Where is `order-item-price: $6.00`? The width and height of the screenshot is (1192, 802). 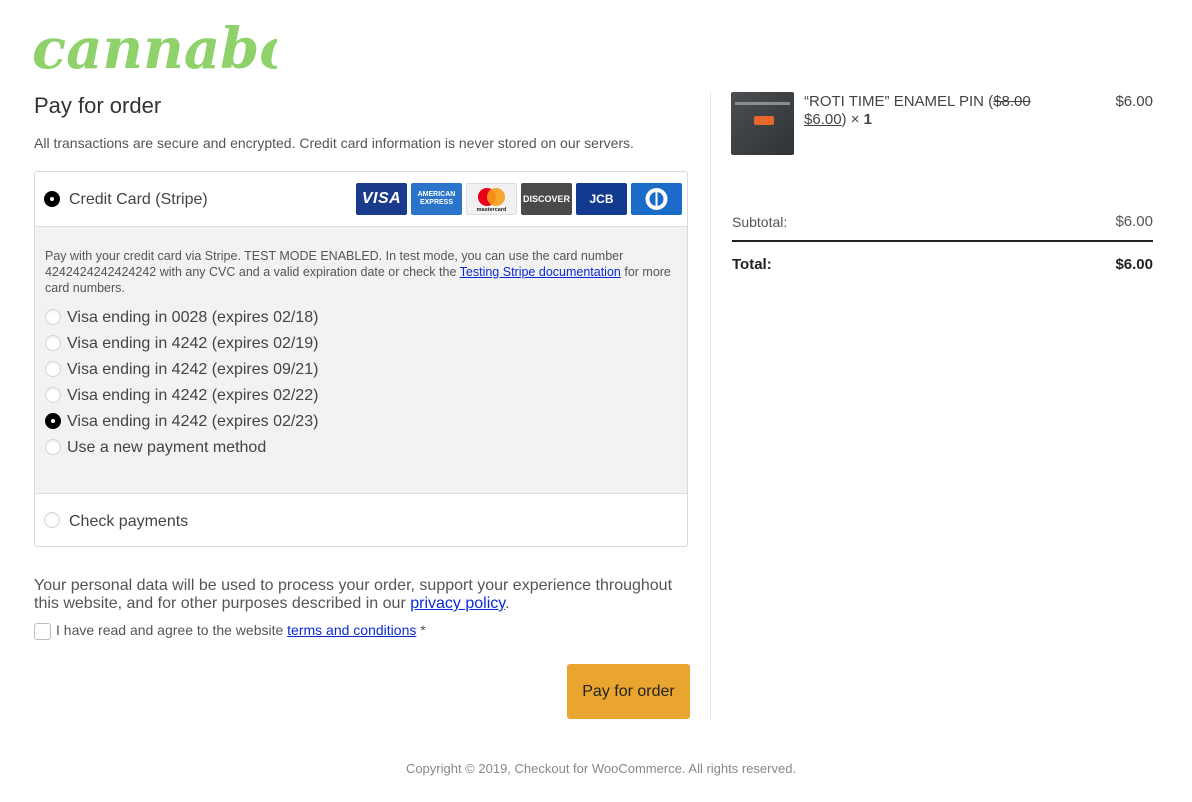 order-item-price: $6.00 is located at coordinates (1134, 101).